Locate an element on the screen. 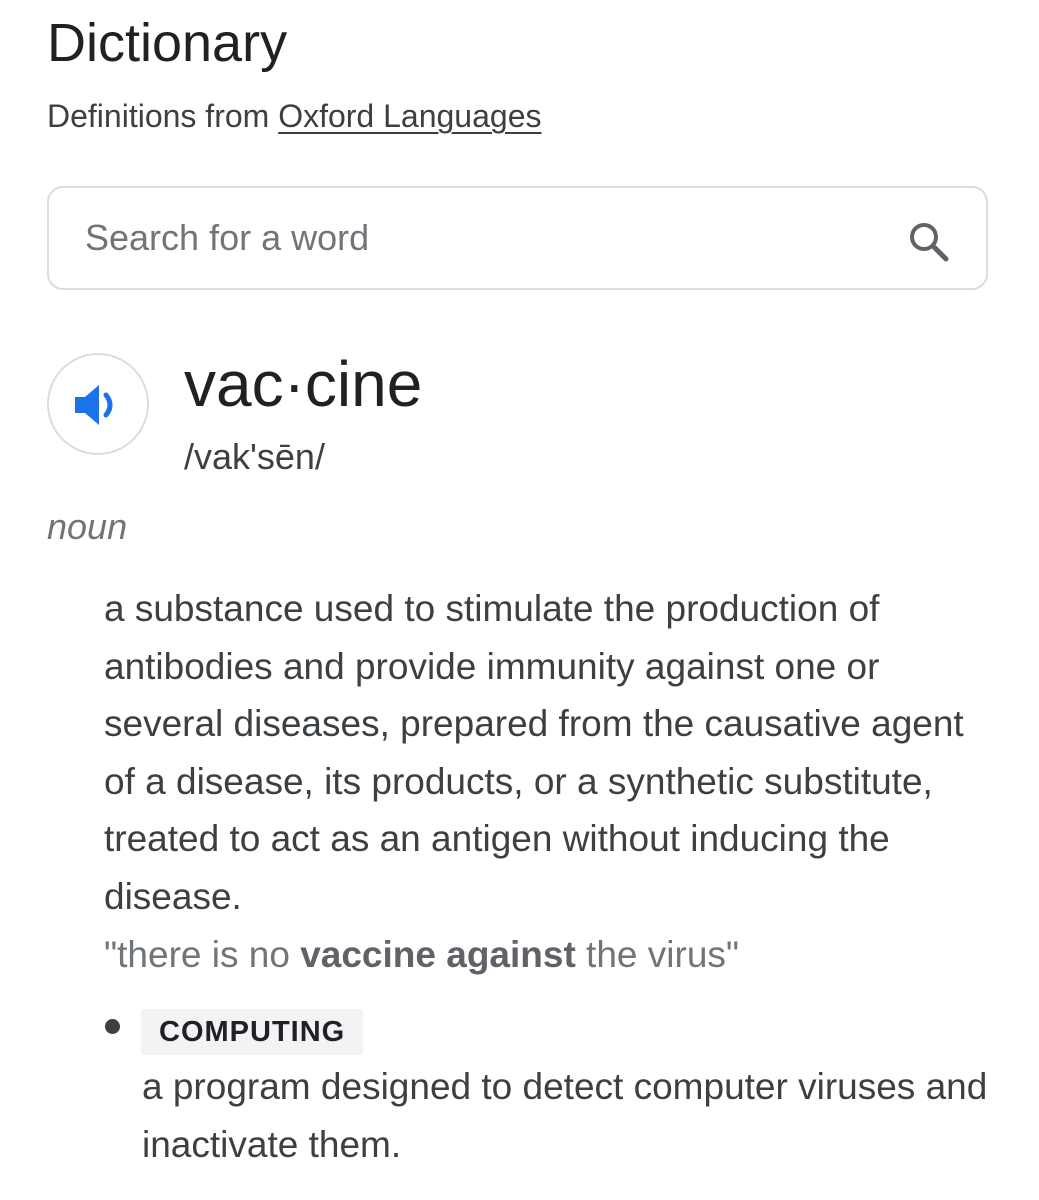  source-prefix: Definitions from is located at coordinates (158, 116).